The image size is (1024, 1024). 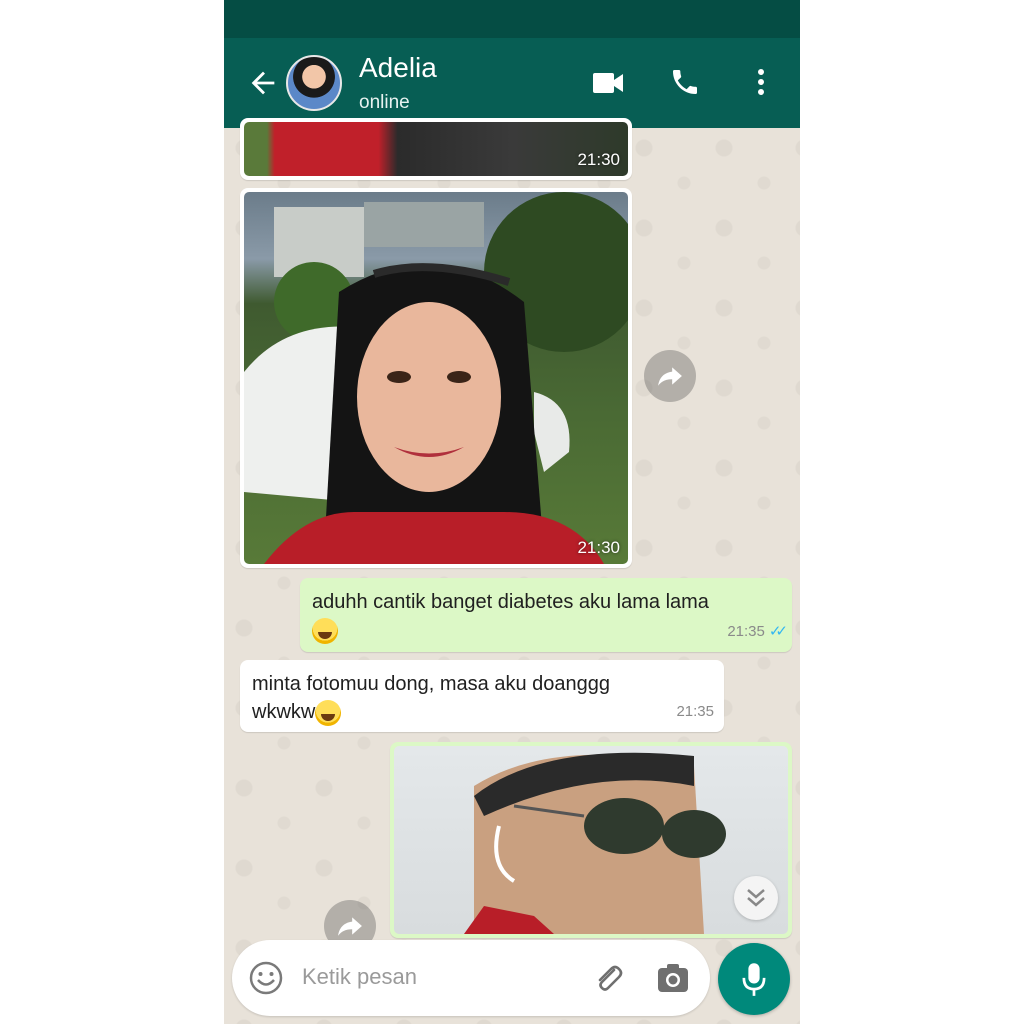 What do you see at coordinates (471, 978) in the screenshot?
I see `message-composer: Ketik pesan` at bounding box center [471, 978].